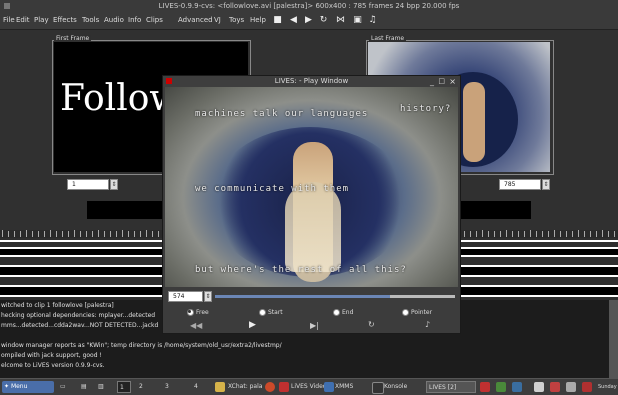 This screenshot has width=618, height=395. What do you see at coordinates (73, 38) in the screenshot?
I see `first-frame-label: First Frame` at bounding box center [73, 38].